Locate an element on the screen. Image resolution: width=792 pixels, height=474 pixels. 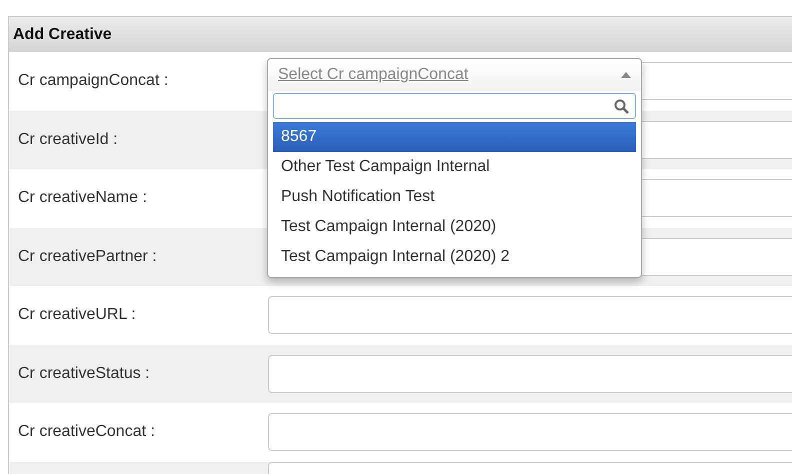
search-icon is located at coordinates (621, 106).